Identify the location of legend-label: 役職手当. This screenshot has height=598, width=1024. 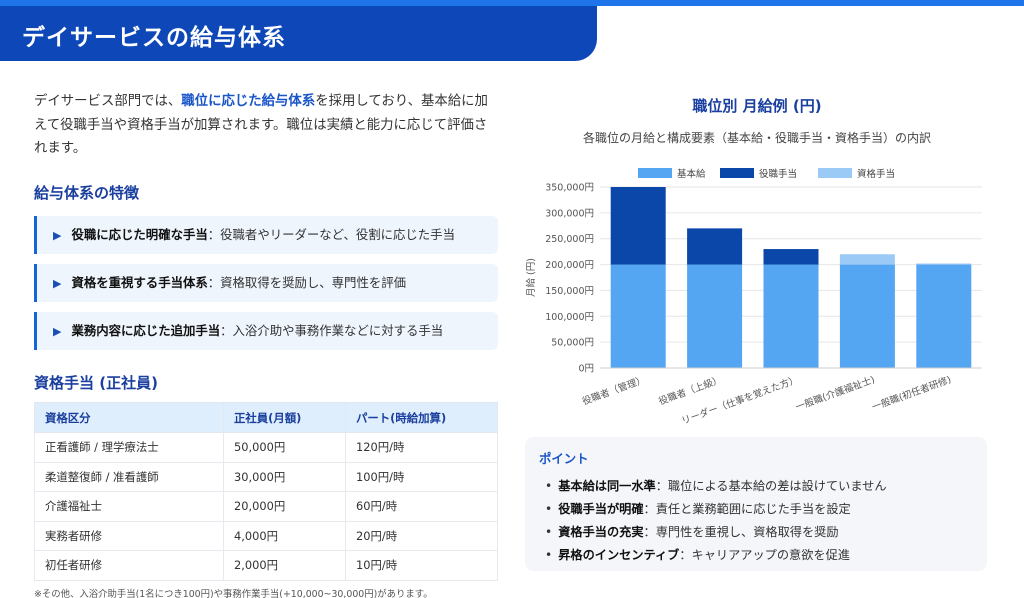
(778, 174).